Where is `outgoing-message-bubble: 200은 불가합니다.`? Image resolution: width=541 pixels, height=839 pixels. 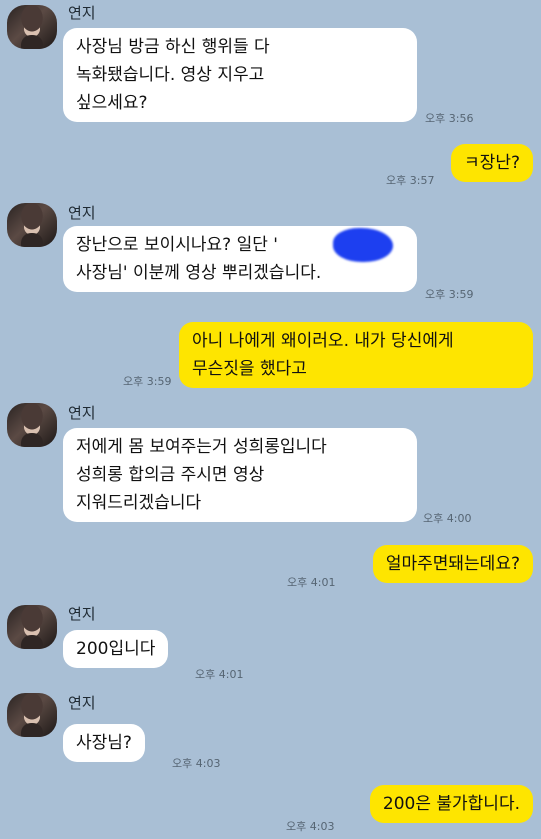 outgoing-message-bubble: 200은 불가합니다. is located at coordinates (451, 804).